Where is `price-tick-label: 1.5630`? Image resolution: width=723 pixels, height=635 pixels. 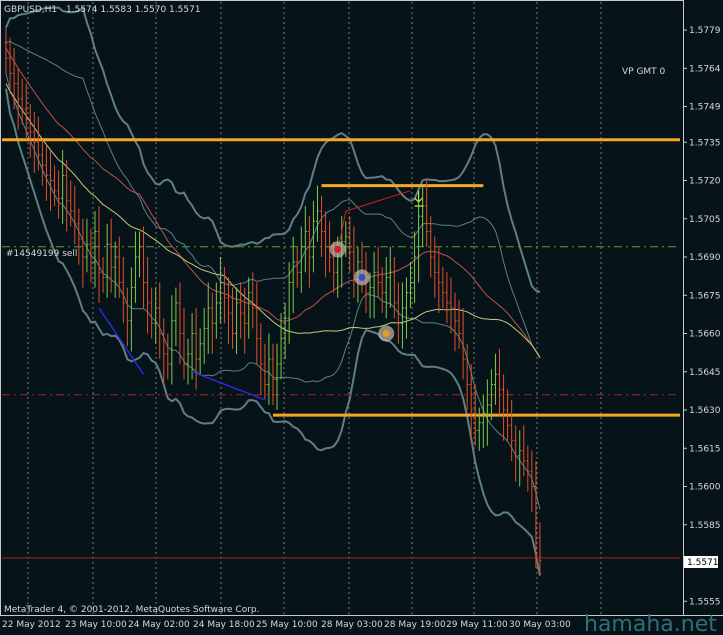 price-tick-label: 1.5630 is located at coordinates (705, 411).